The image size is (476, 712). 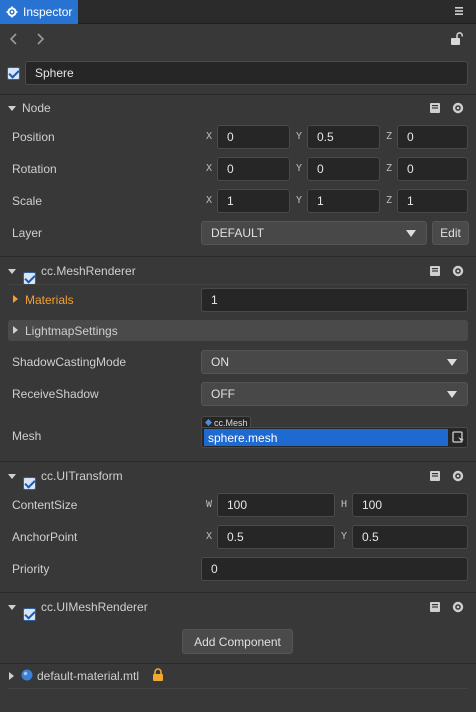 What do you see at coordinates (29, 614) in the screenshot?
I see `ui-mesh-renderer-enabled-checkbox` at bounding box center [29, 614].